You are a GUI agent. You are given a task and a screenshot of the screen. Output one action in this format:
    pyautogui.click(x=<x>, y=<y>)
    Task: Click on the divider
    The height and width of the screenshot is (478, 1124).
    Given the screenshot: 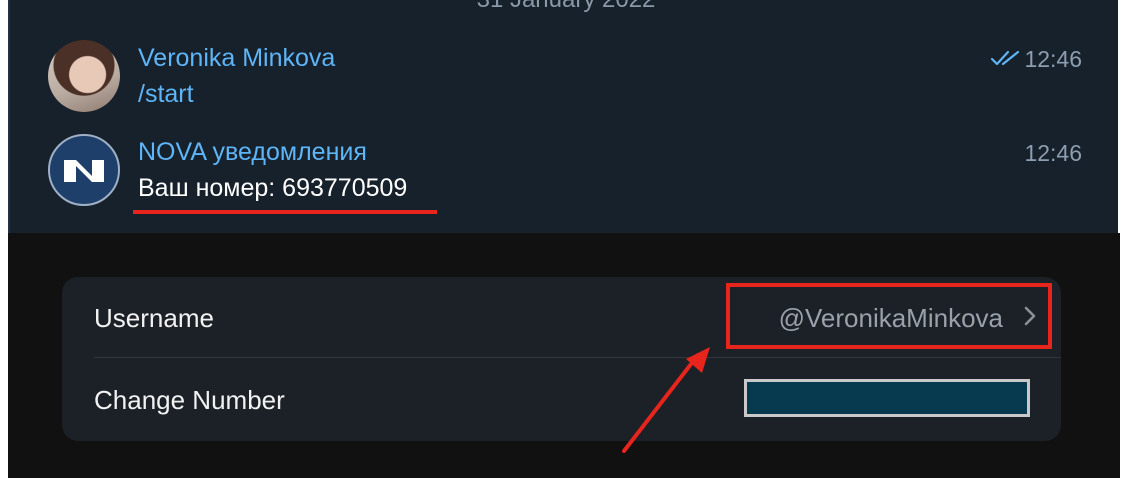 What is the action you would take?
    pyautogui.click(x=577, y=357)
    